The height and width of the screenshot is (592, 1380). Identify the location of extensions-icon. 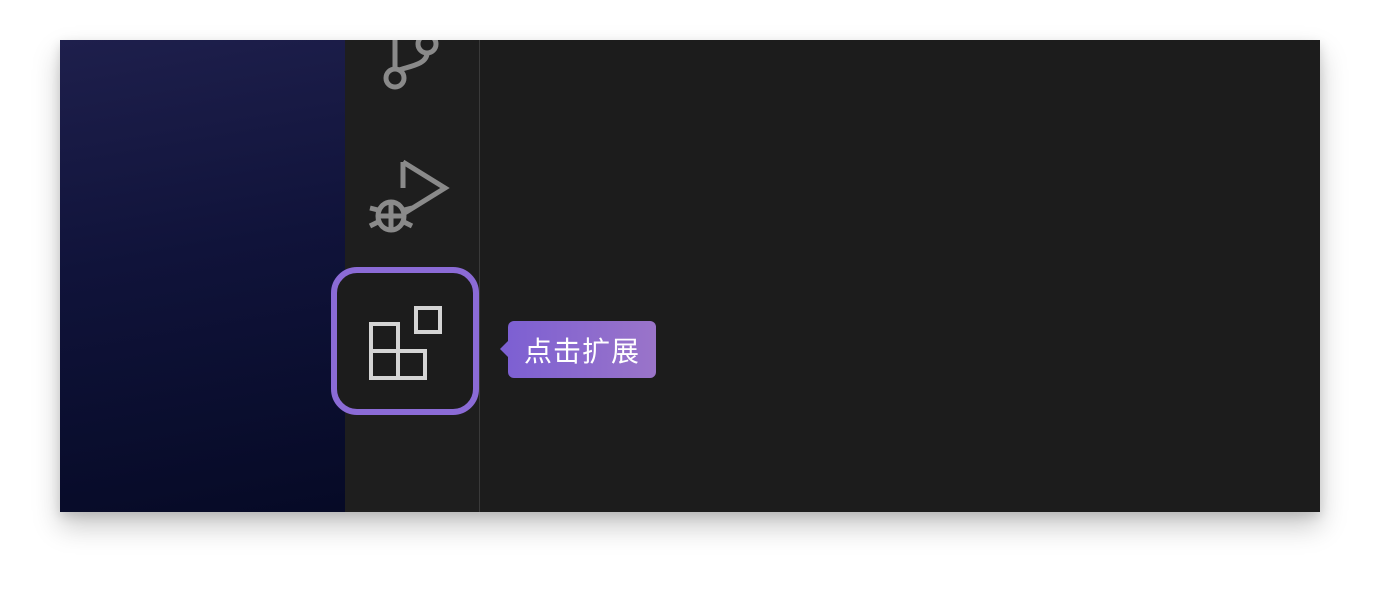
(405, 343).